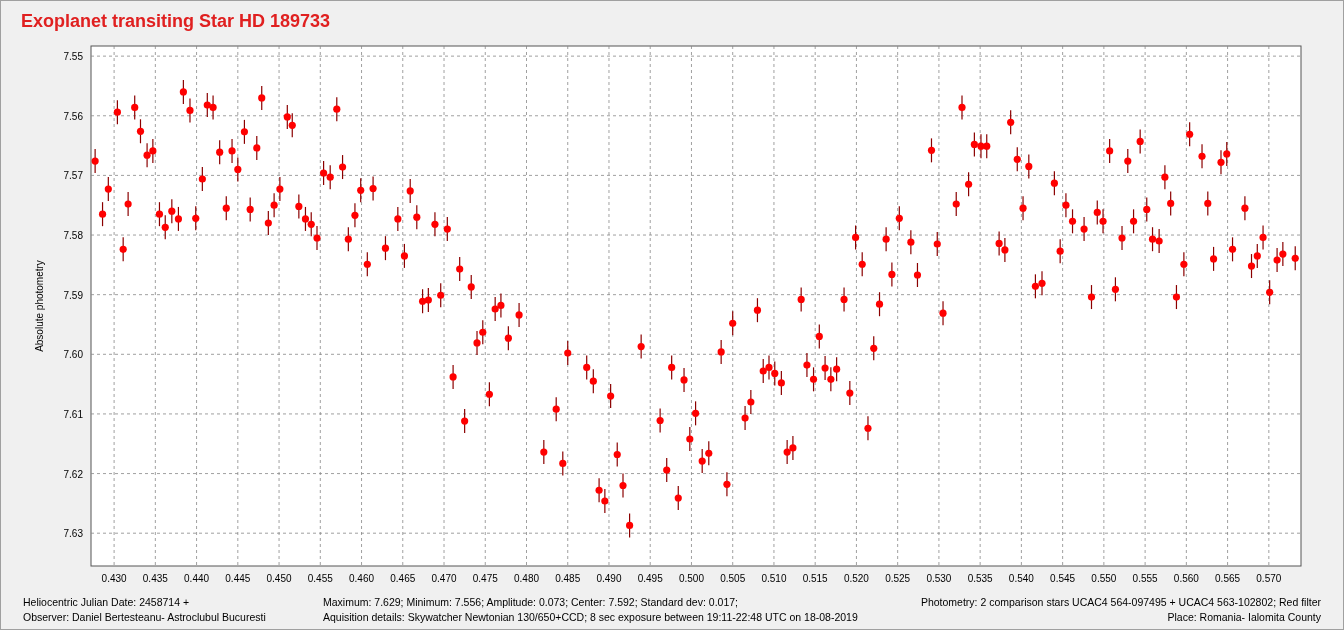 This screenshot has height=630, width=1344. What do you see at coordinates (73, 295) in the screenshot?
I see `y-tick-label: 7.59` at bounding box center [73, 295].